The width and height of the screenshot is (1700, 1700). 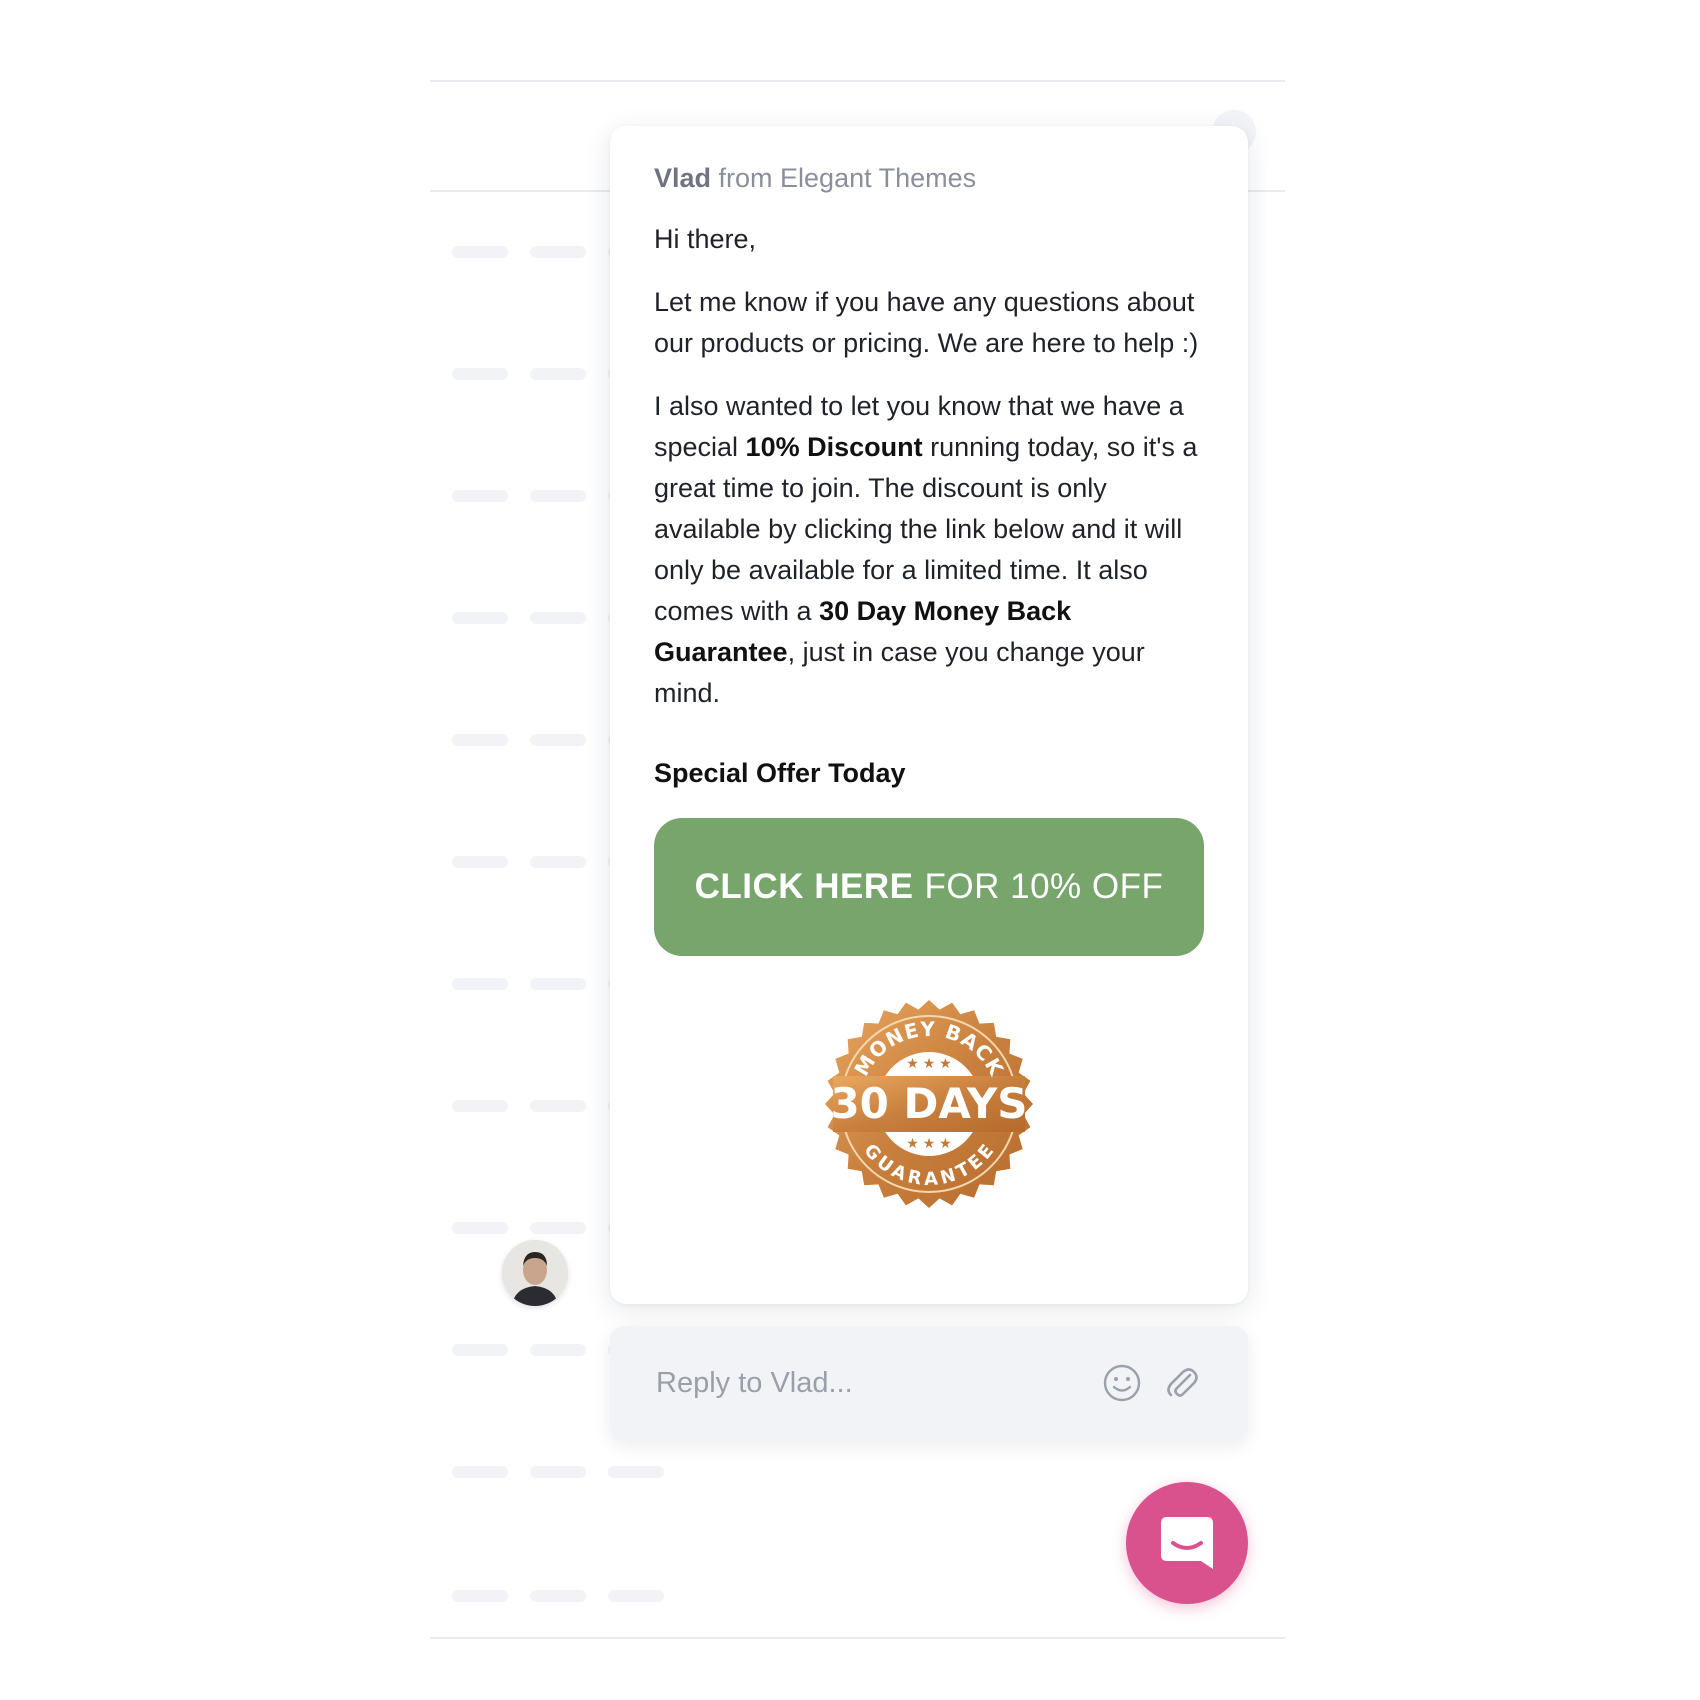 What do you see at coordinates (804, 886) in the screenshot?
I see `cta-strong-label: CLICK HERE` at bounding box center [804, 886].